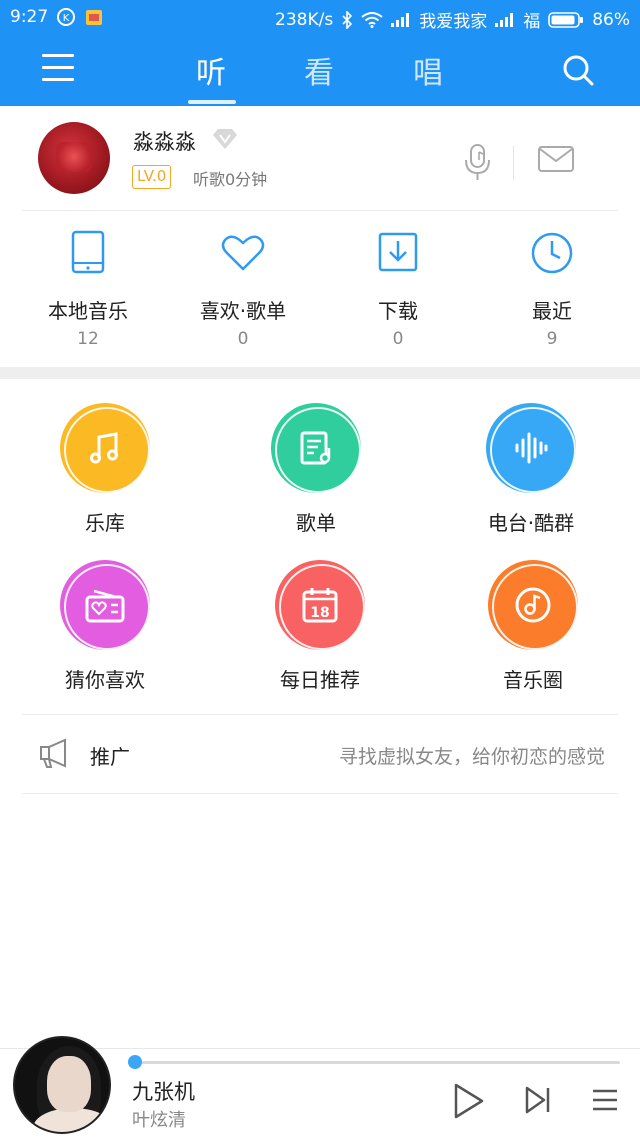  Describe the element at coordinates (552, 311) in the screenshot. I see `quick-entry-label: 最近` at that location.